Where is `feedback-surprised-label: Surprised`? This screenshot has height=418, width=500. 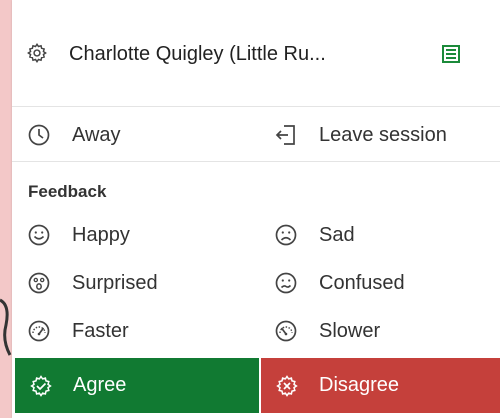 feedback-surprised-label: Surprised is located at coordinates (115, 283).